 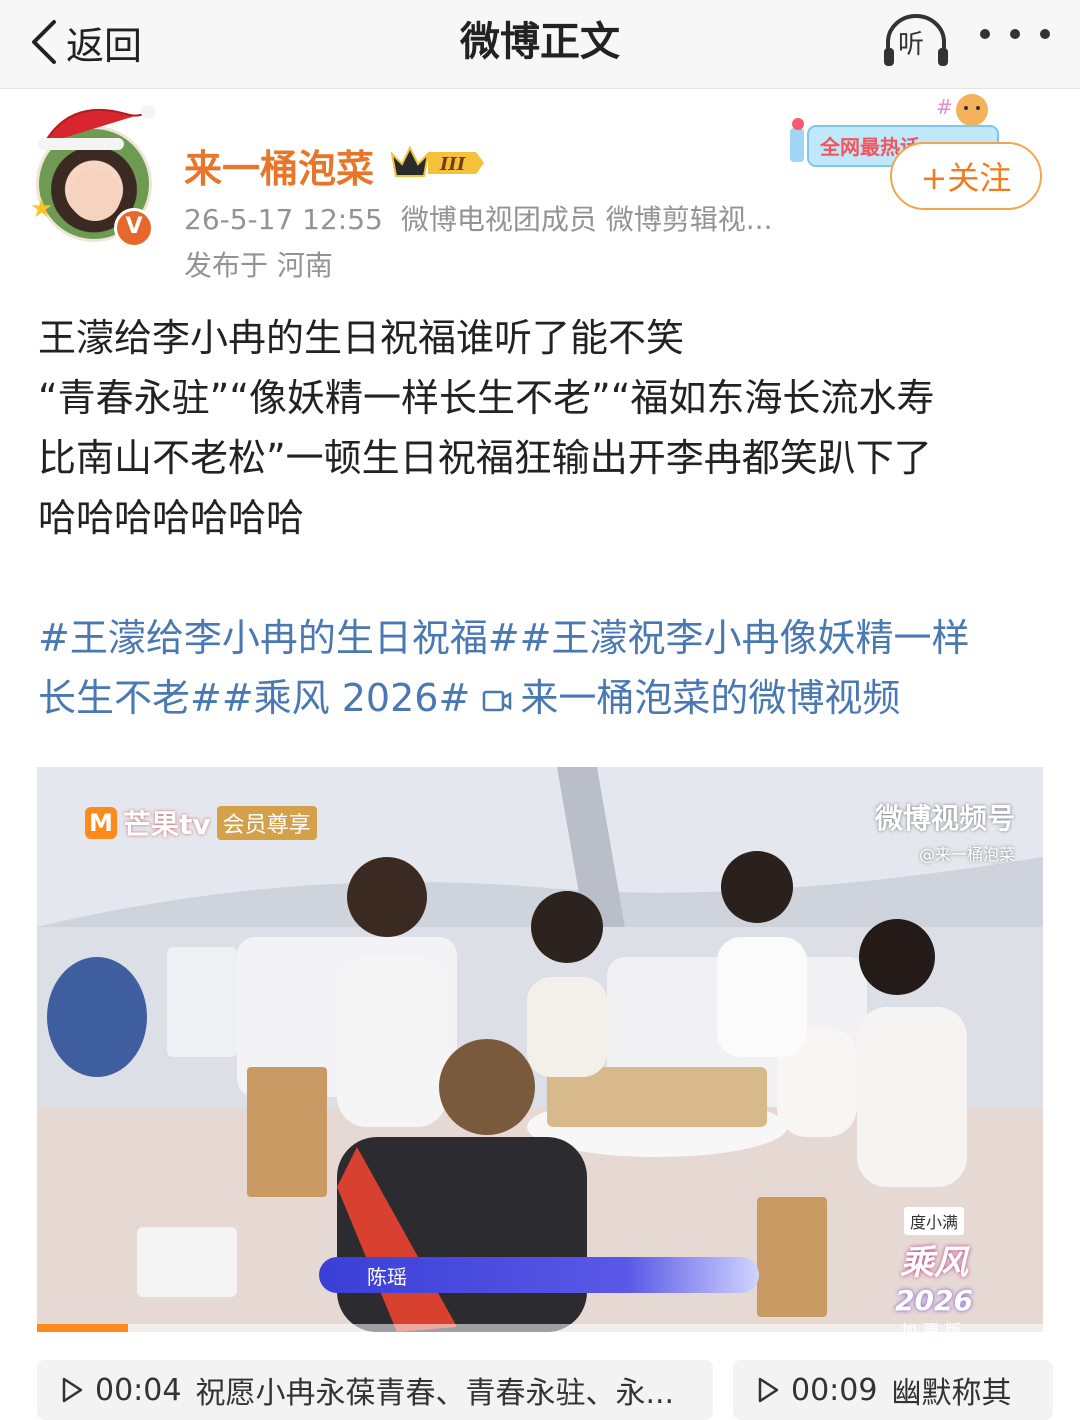 I want to click on name-caption-text: 陈瑶, so click(x=387, y=1277).